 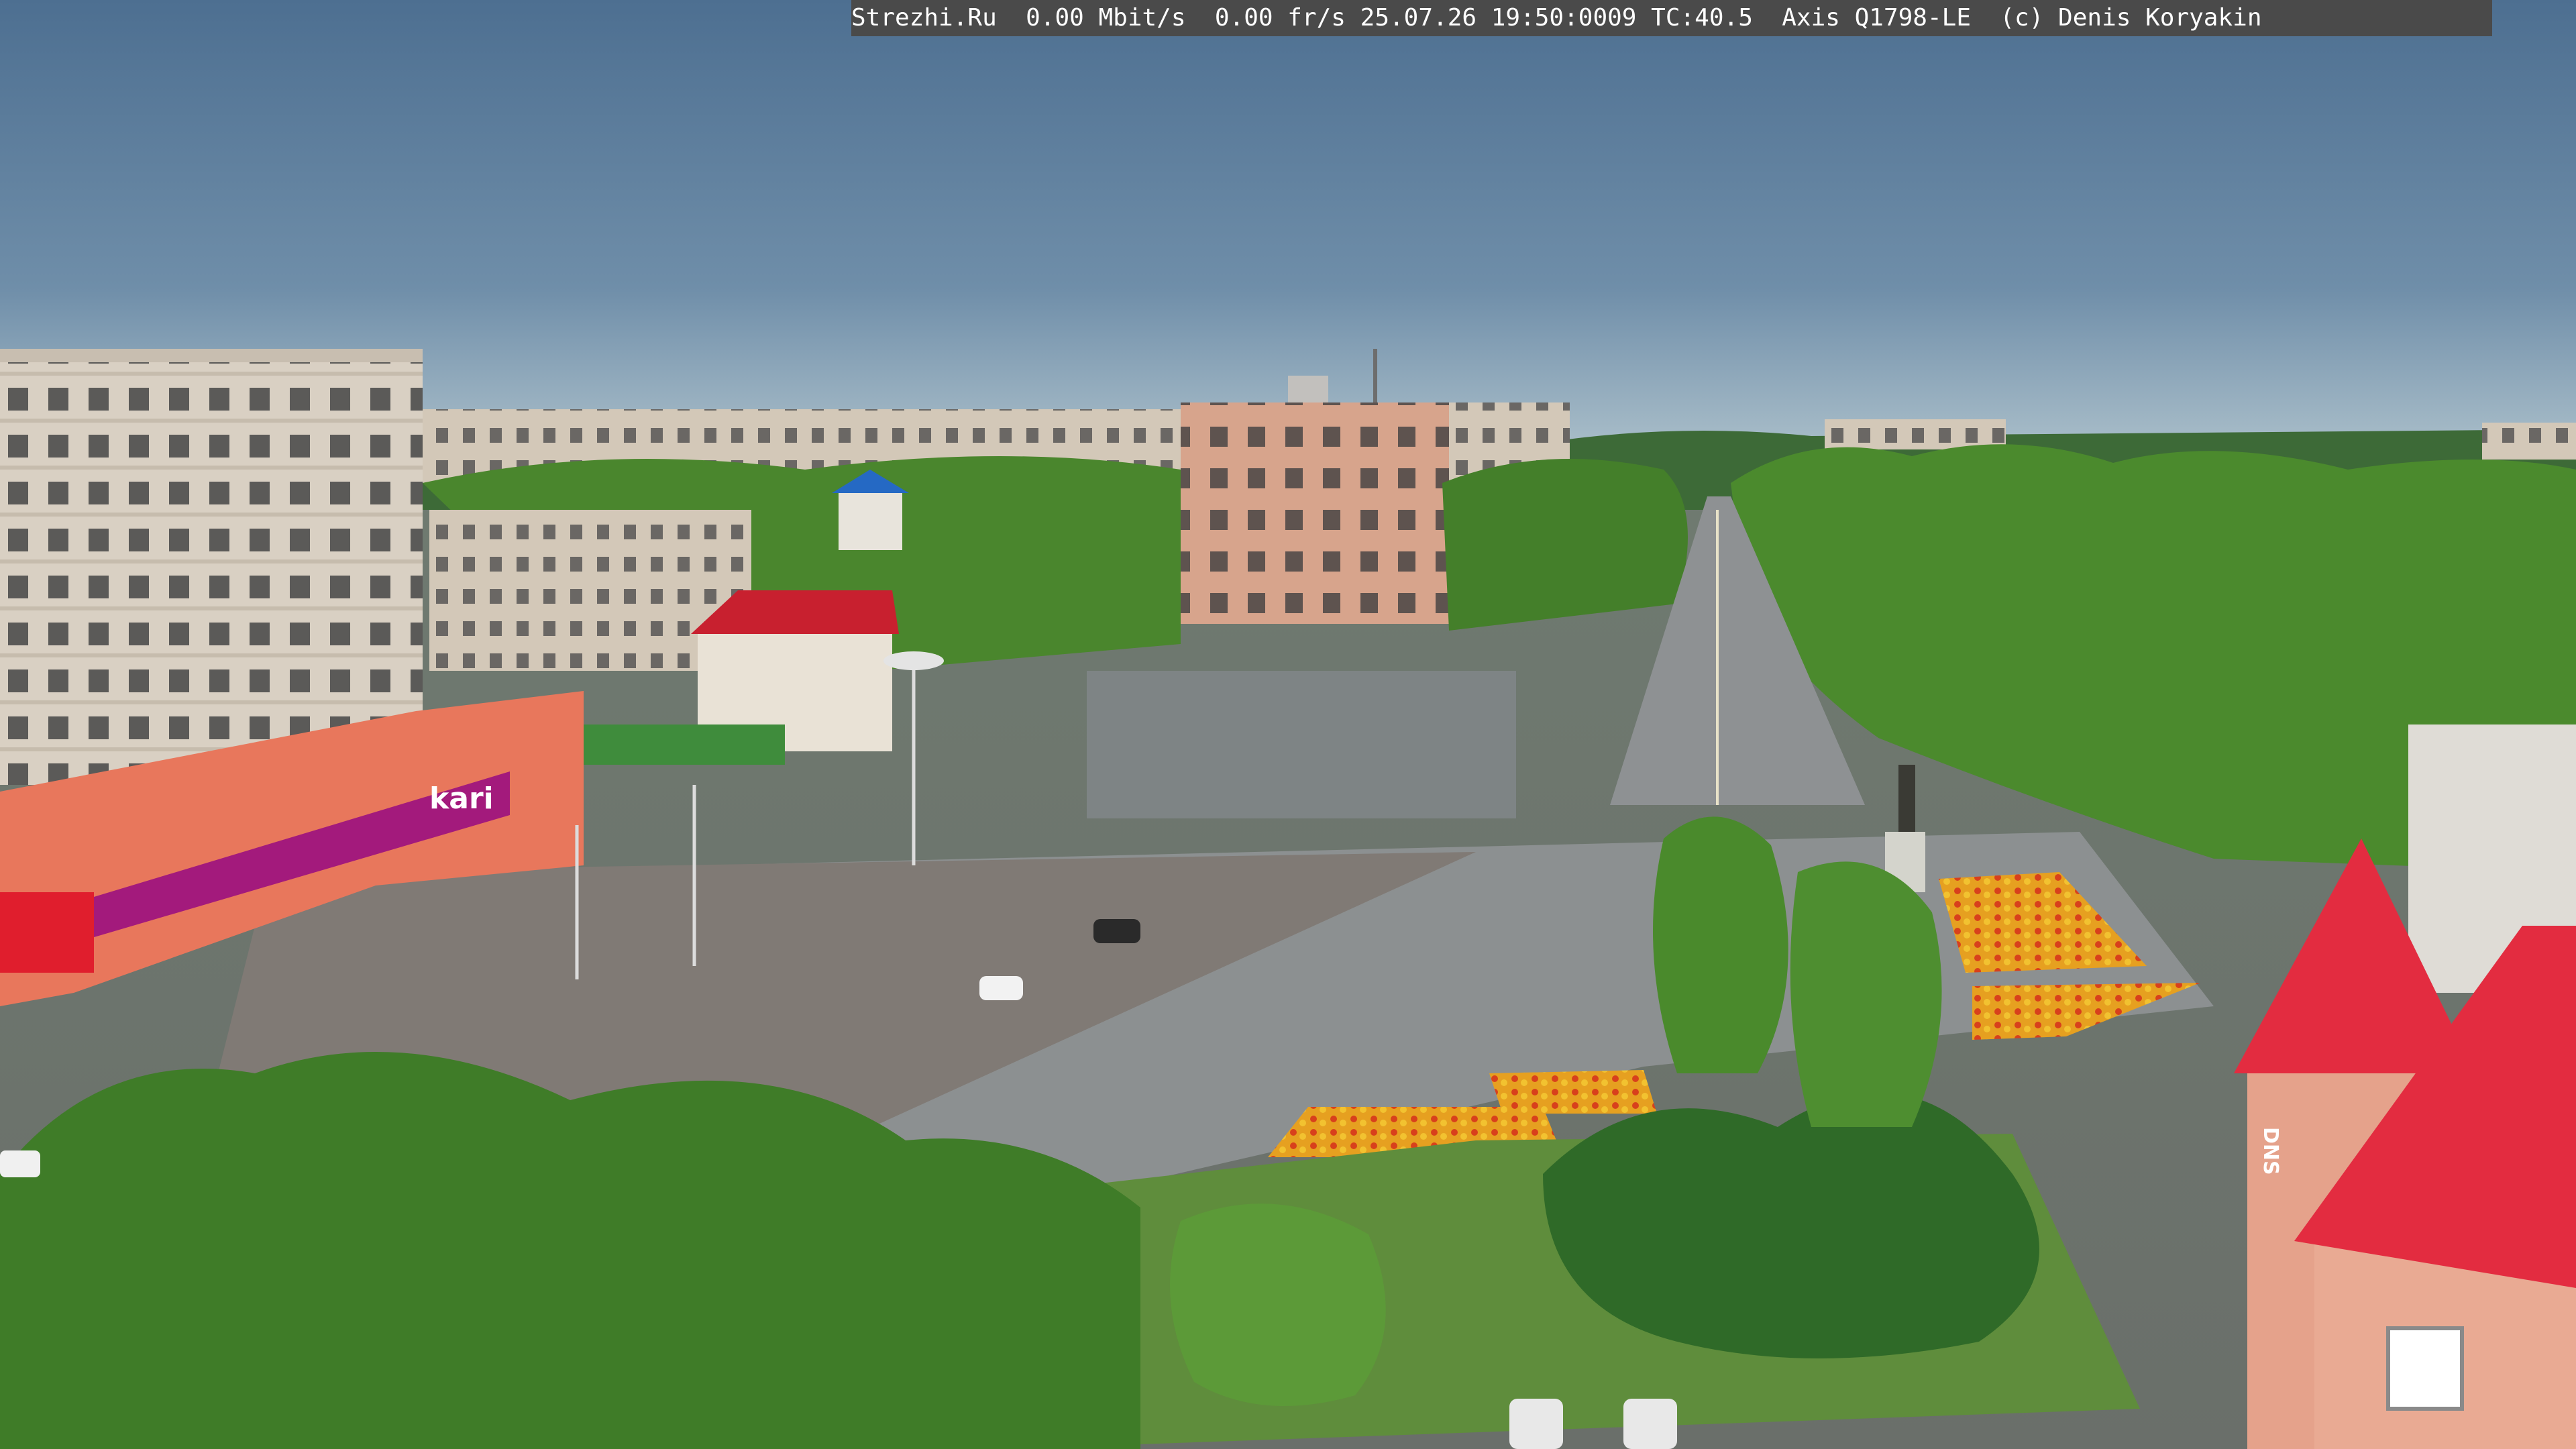 What do you see at coordinates (461, 799) in the screenshot?
I see `kari-store-sign: kari` at bounding box center [461, 799].